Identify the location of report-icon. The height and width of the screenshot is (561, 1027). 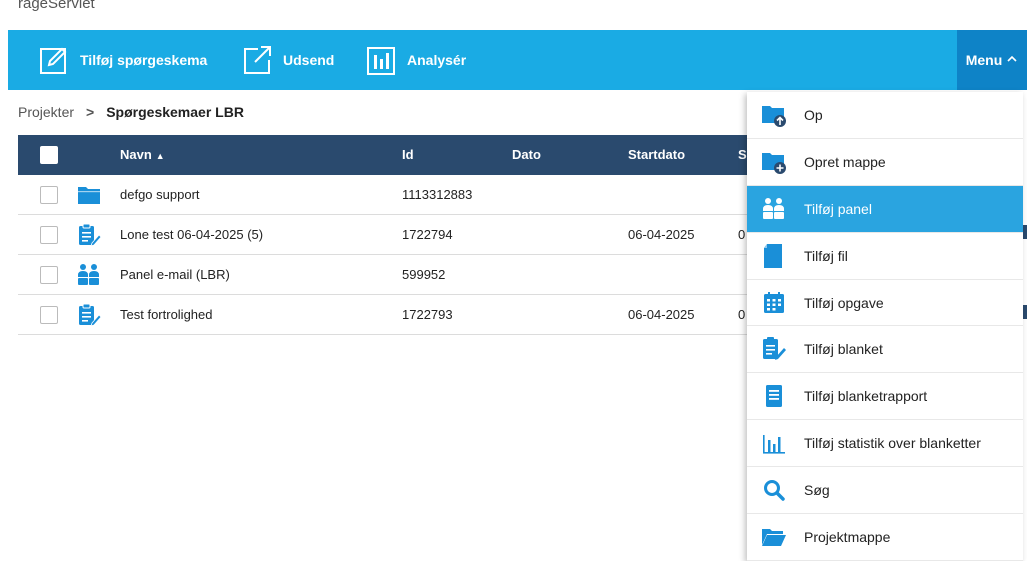
(774, 396).